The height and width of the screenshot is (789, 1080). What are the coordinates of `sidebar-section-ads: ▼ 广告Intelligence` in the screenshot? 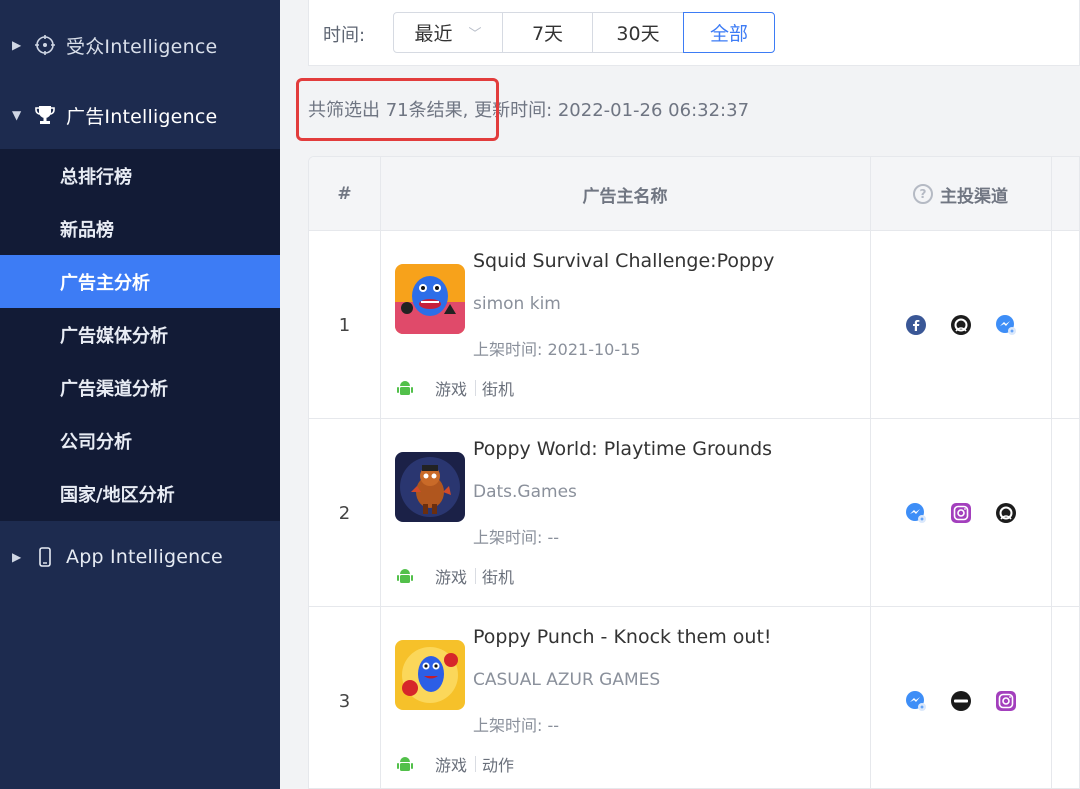 It's located at (140, 115).